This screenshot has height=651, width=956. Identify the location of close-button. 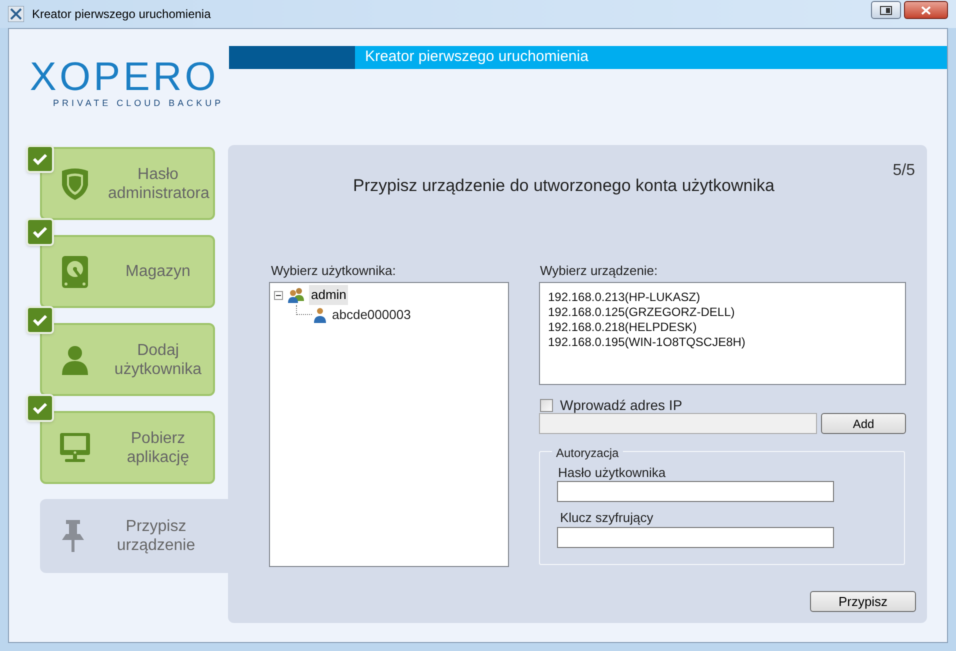
(926, 10).